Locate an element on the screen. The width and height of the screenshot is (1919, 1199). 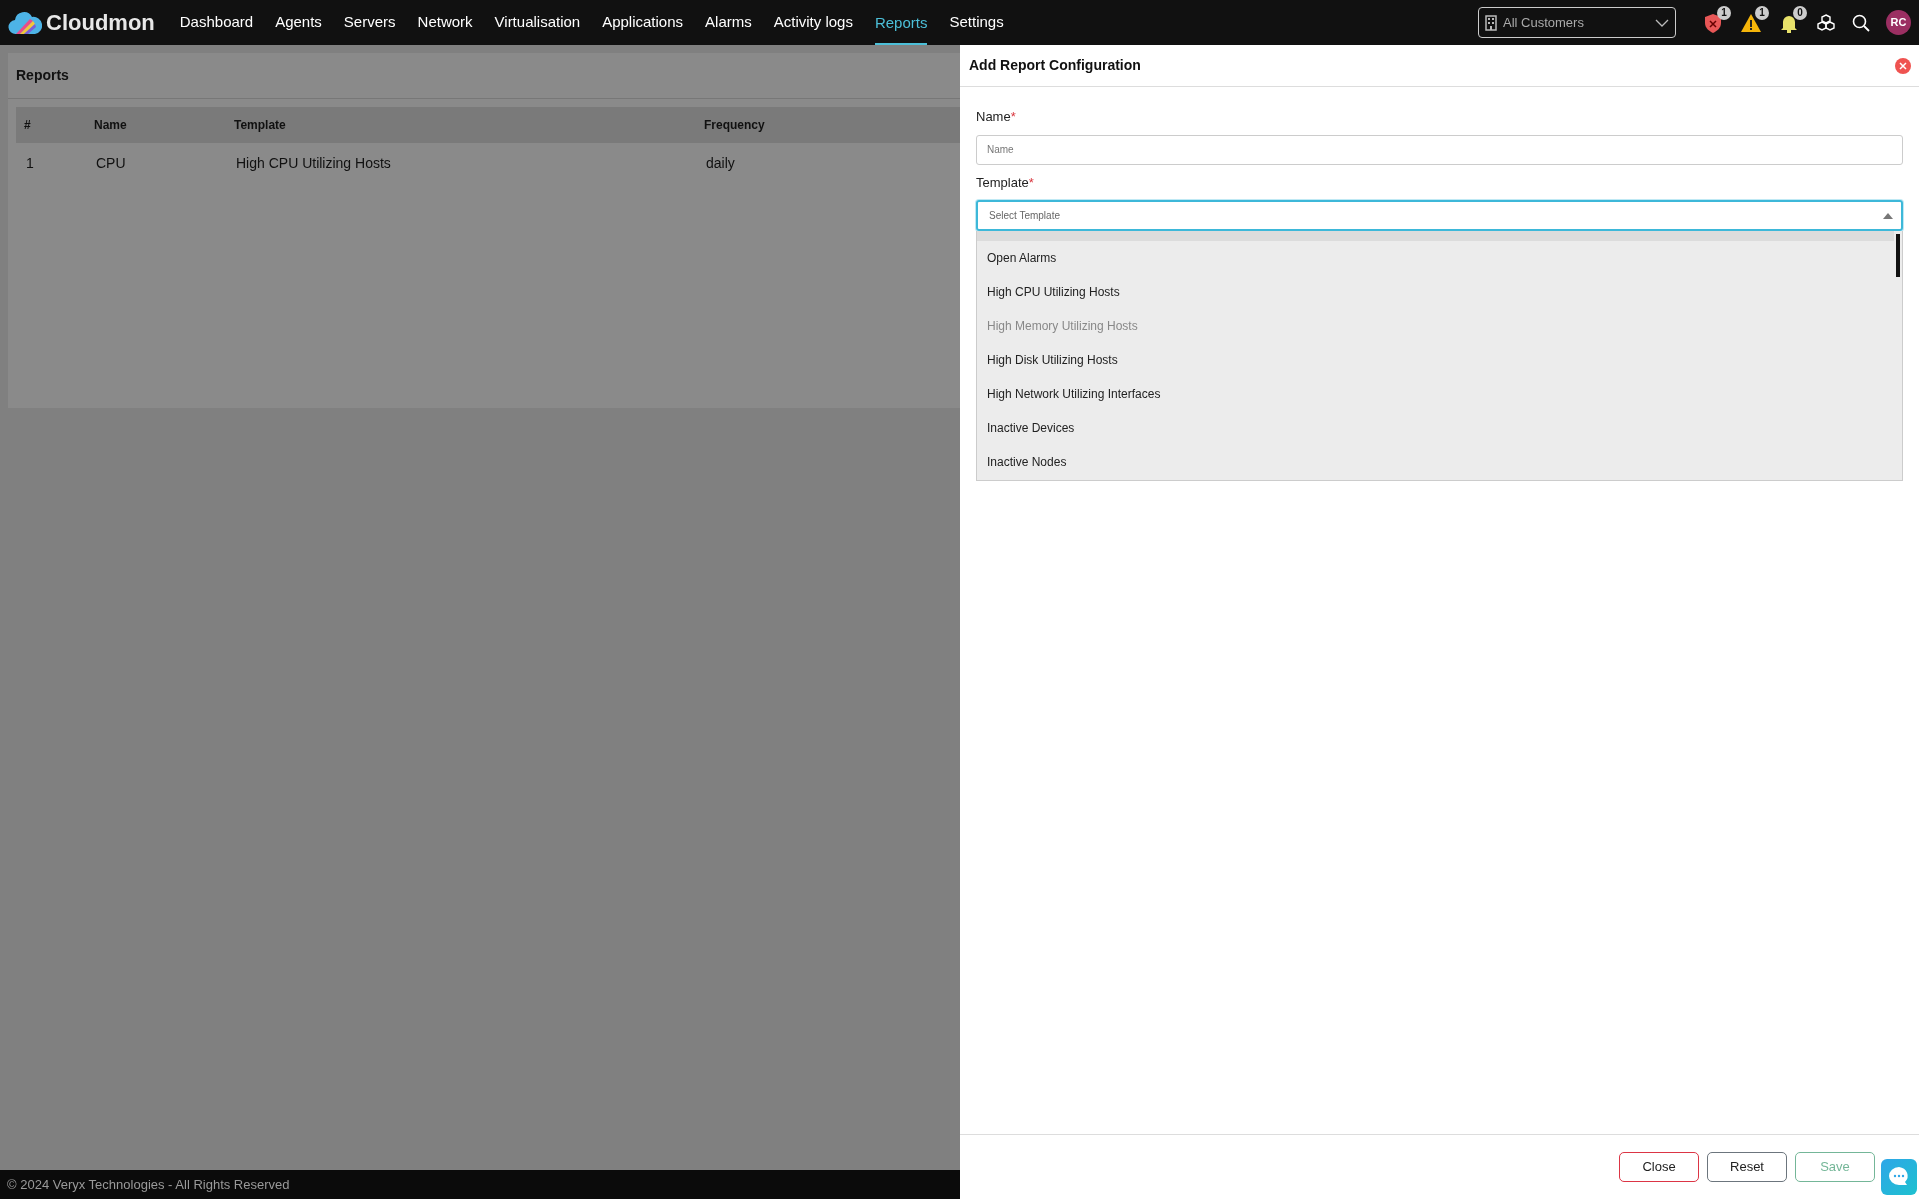
nav-tab: Reports is located at coordinates (901, 22).